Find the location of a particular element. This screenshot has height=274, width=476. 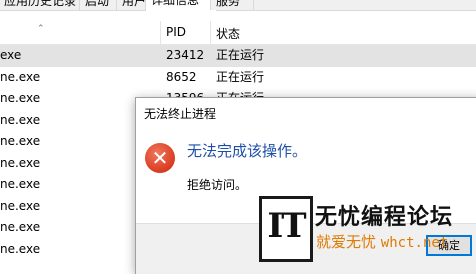

watermark: IT 无忧编程论坛 就爱无忧 whct.net is located at coordinates (367, 229).